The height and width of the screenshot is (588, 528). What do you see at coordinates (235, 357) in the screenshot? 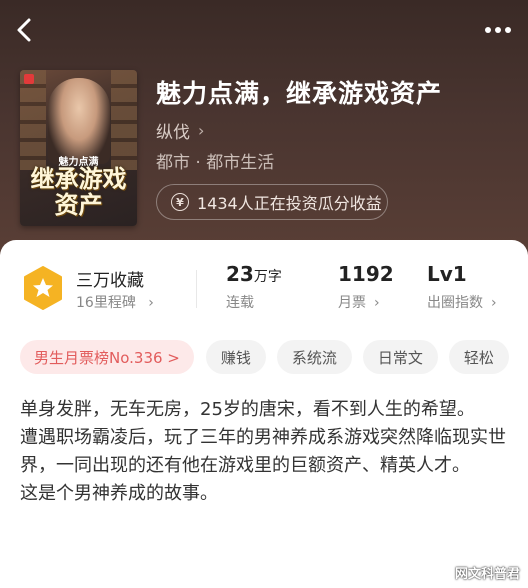
I see `tag-item: 赚钱` at bounding box center [235, 357].